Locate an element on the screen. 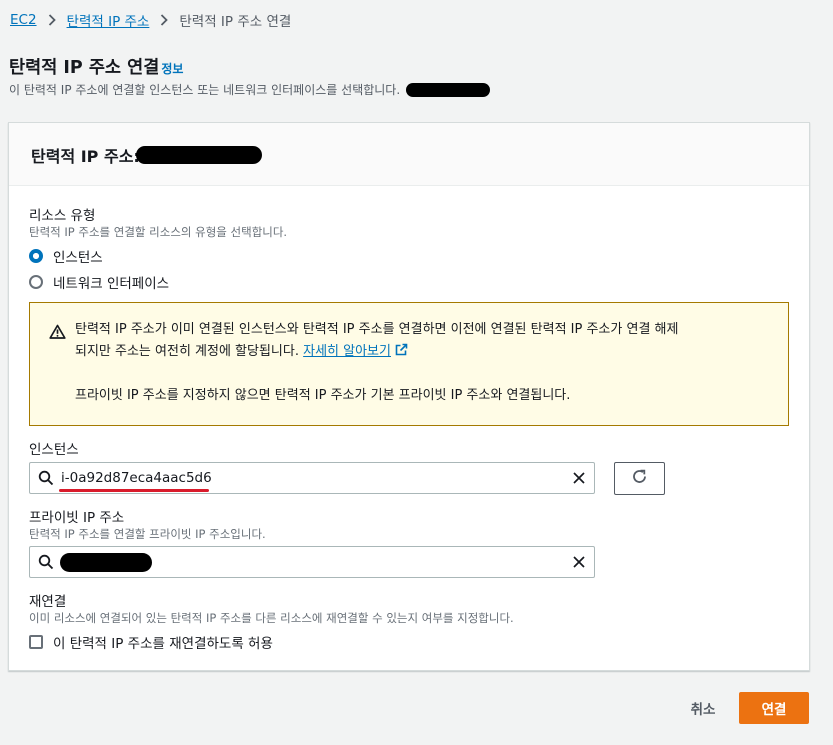  external-link-icon is located at coordinates (401, 353).